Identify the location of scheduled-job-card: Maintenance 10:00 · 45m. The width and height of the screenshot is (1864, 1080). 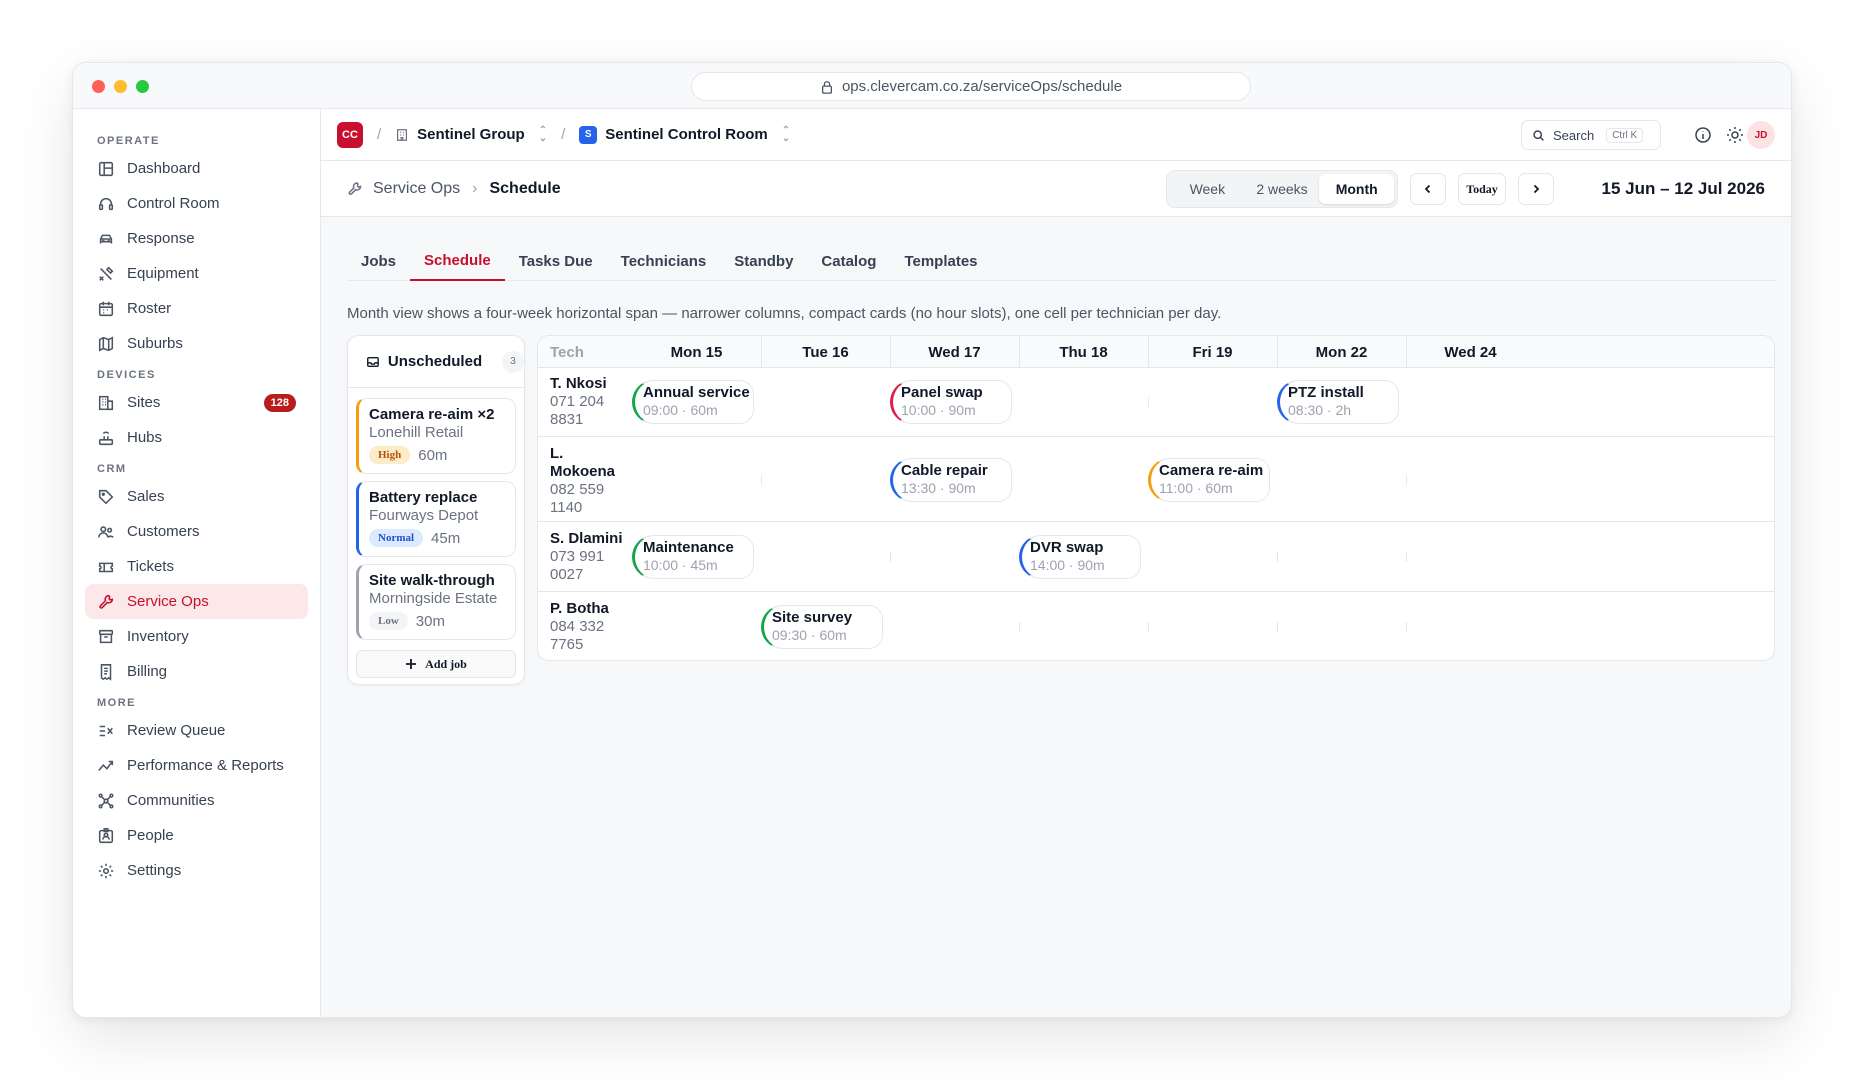
(693, 557).